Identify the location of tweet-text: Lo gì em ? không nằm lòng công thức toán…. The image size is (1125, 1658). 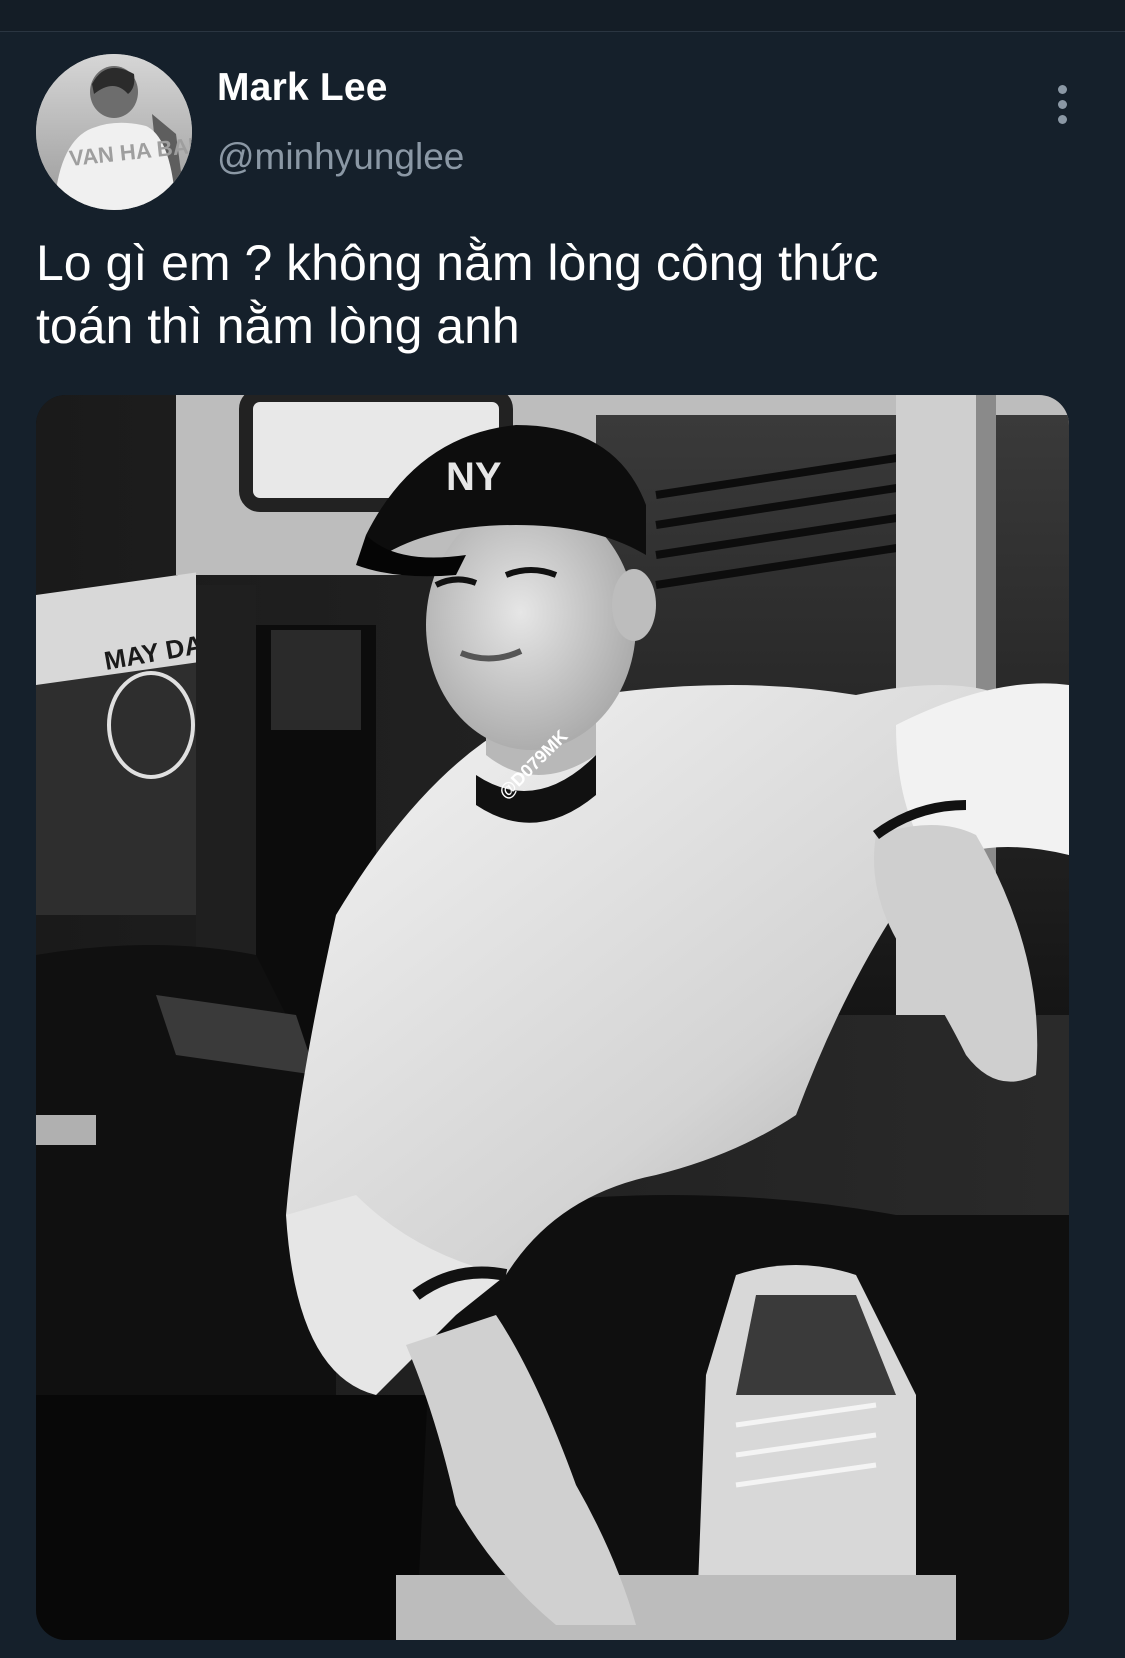
(457, 294).